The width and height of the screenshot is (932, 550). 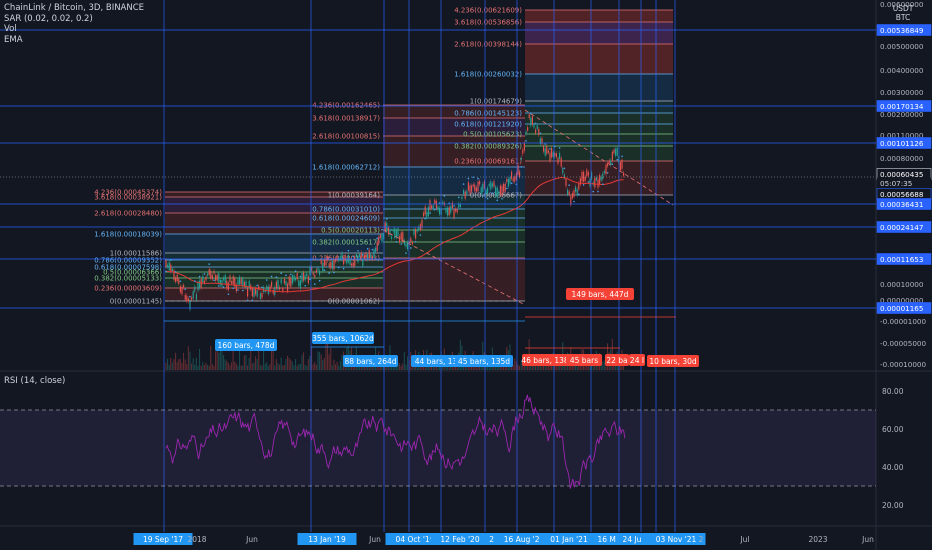 I want to click on currency-unit: USDT BTC, so click(x=903, y=13).